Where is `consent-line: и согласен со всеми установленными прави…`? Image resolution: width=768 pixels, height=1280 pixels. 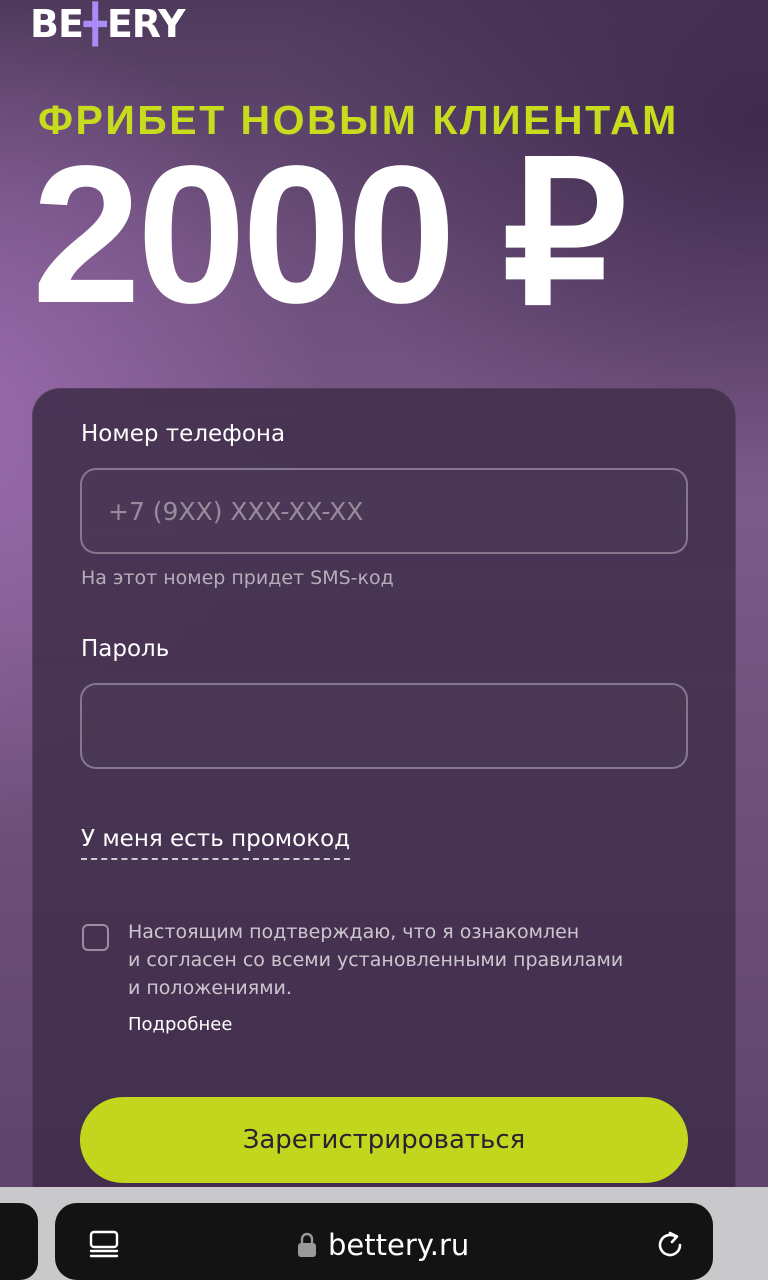 consent-line: и согласен со всеми установленными прави… is located at coordinates (376, 960).